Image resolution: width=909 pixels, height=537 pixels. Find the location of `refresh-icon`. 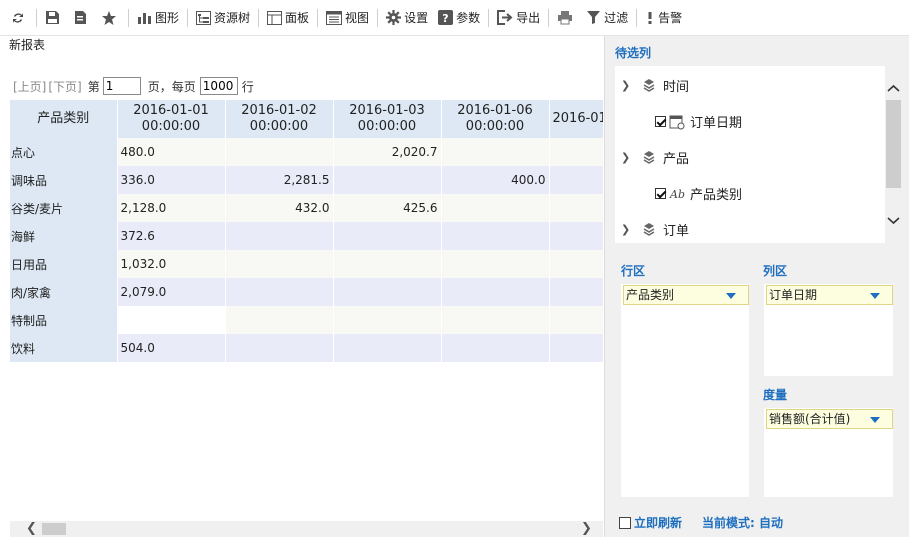

refresh-icon is located at coordinates (18, 17).